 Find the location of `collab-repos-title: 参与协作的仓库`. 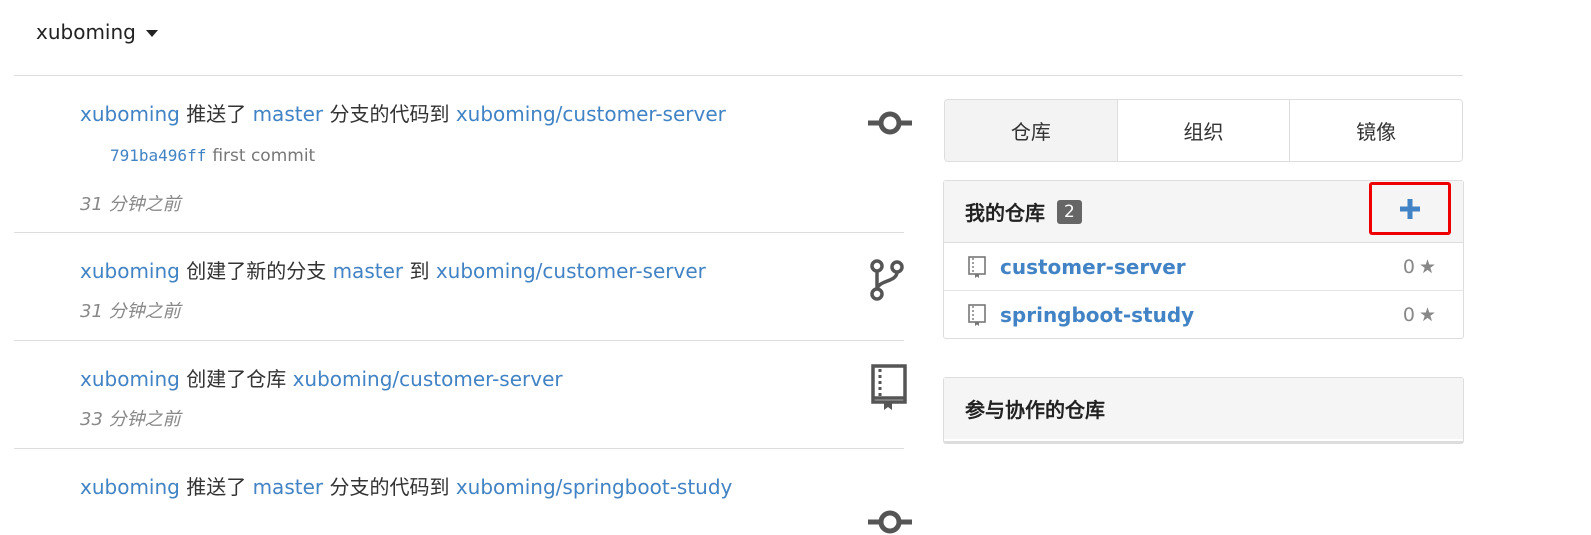

collab-repos-title: 参与协作的仓库 is located at coordinates (1035, 410).